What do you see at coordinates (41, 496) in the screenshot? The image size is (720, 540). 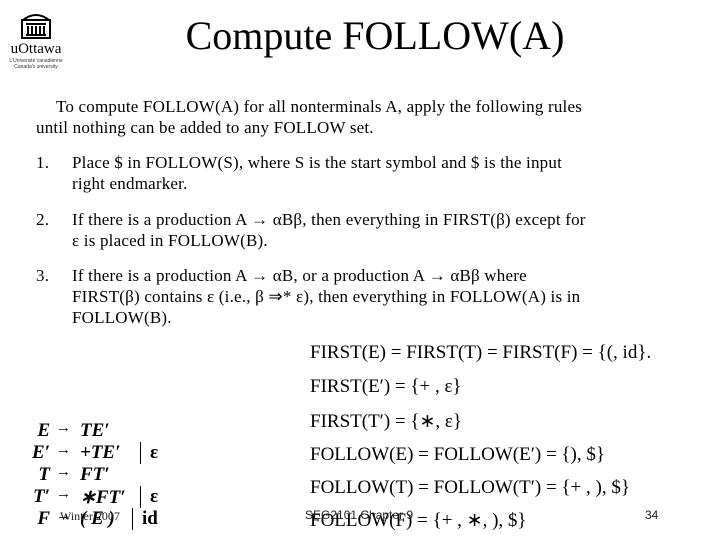 I see `production-lhs: T′` at bounding box center [41, 496].